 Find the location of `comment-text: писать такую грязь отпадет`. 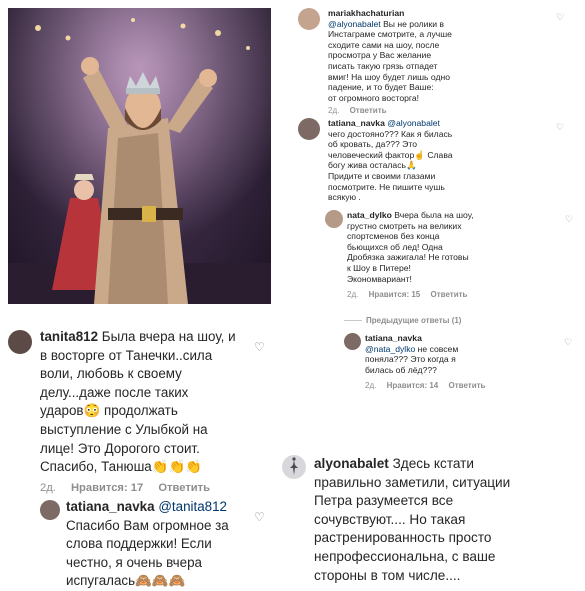

comment-text: писать такую грязь отпадет is located at coordinates (383, 65).